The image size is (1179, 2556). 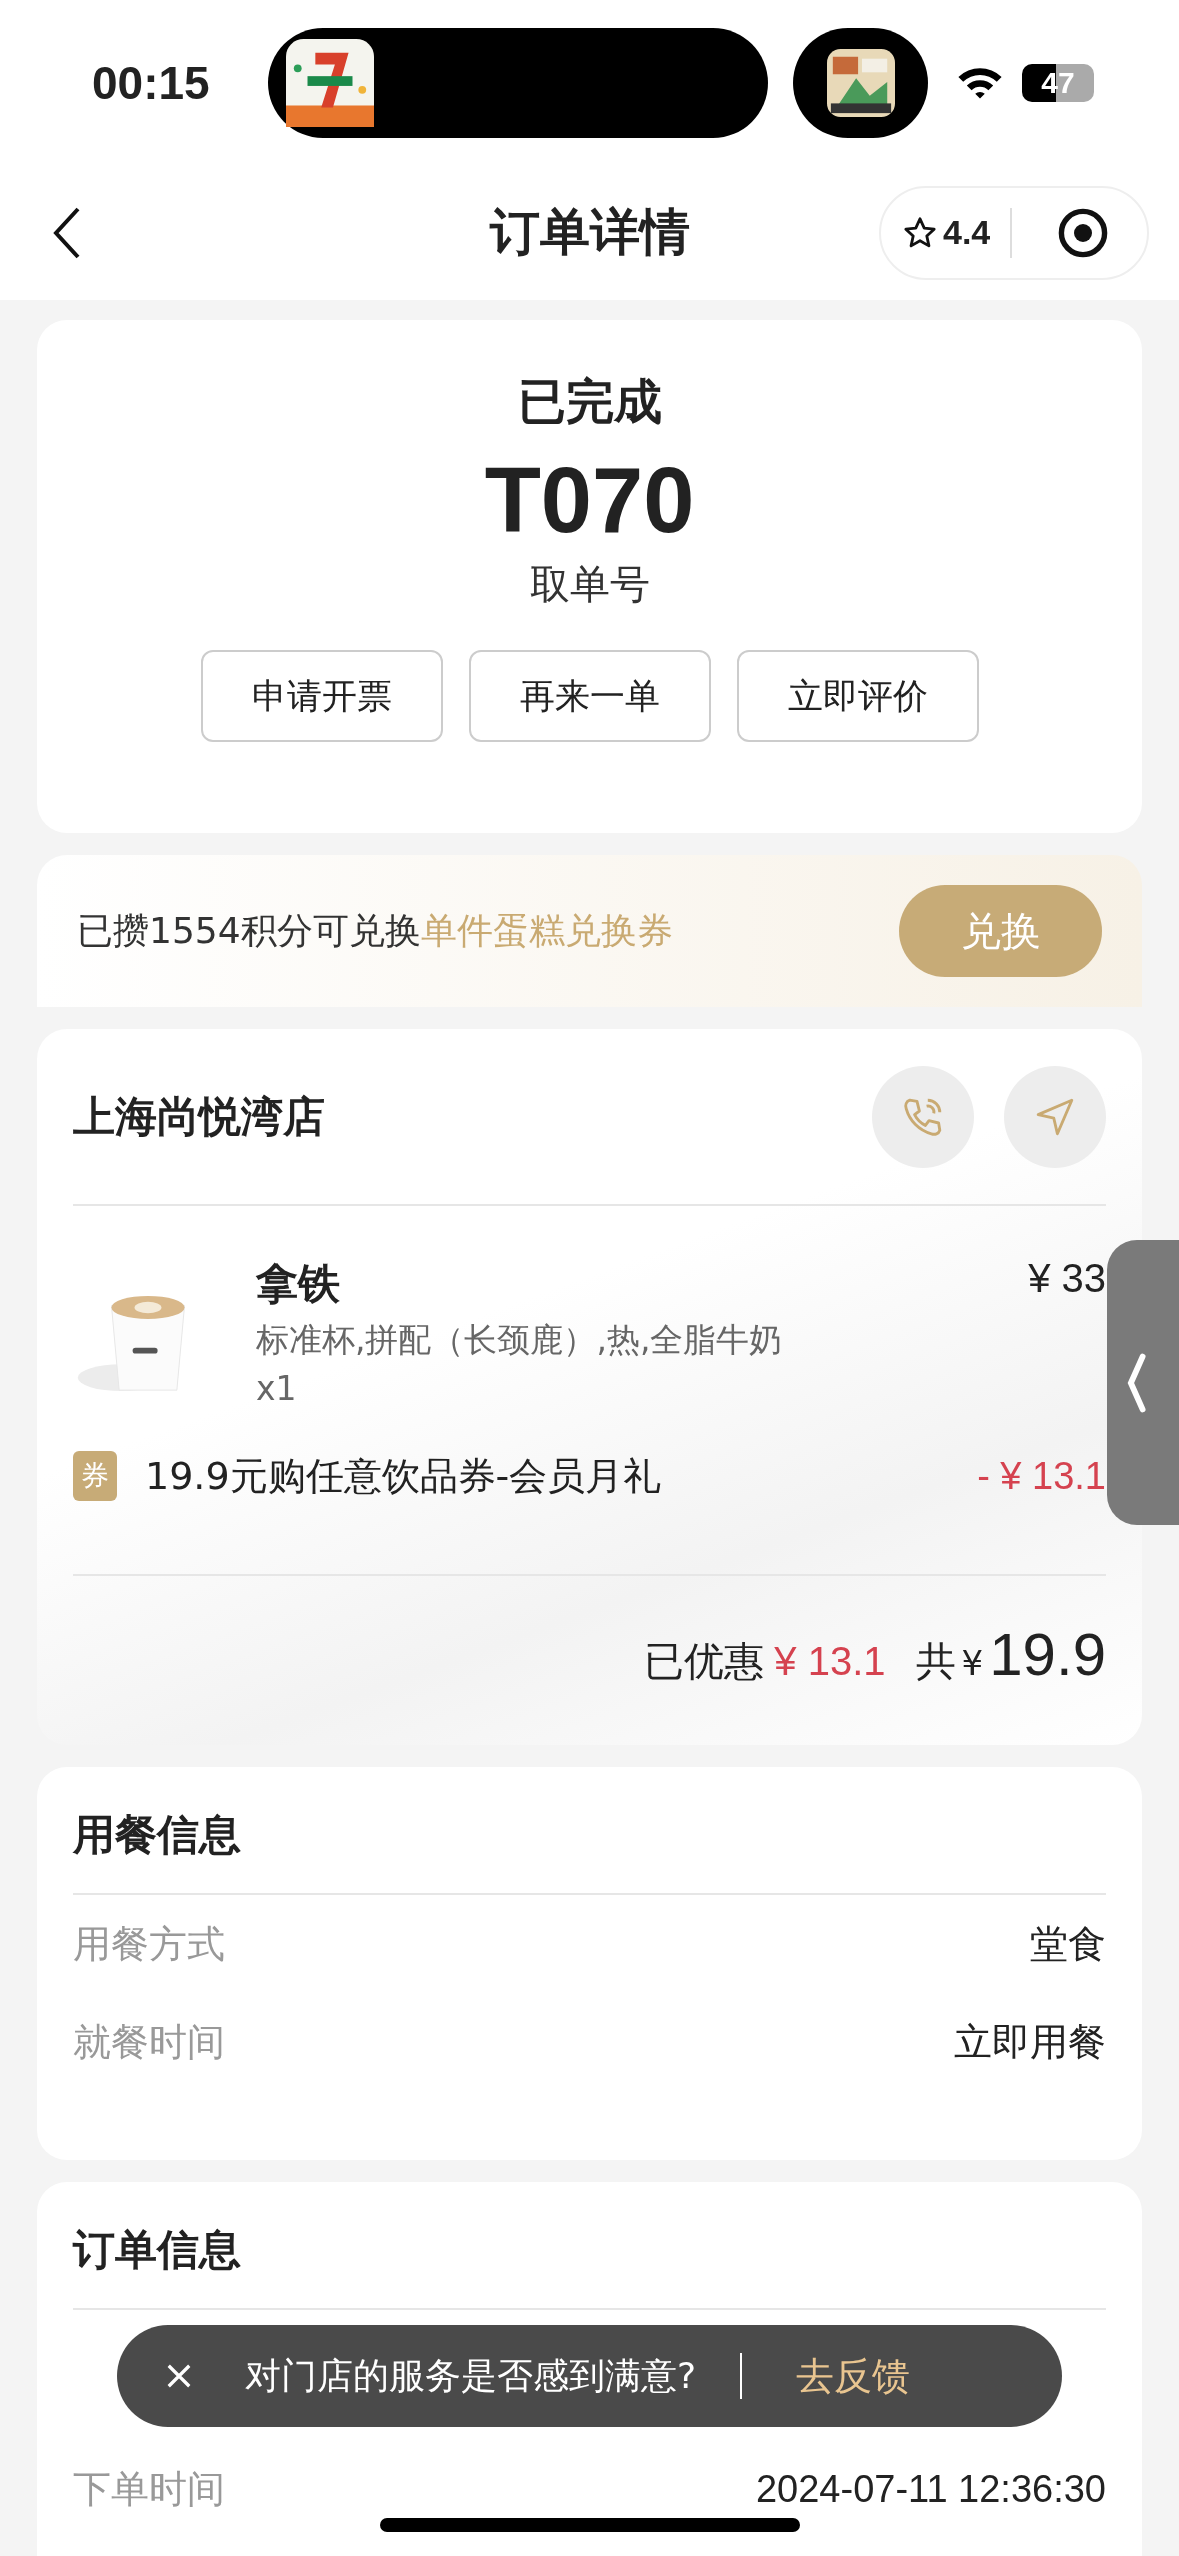 I want to click on info-label: 用餐方式, so click(x=149, y=1944).